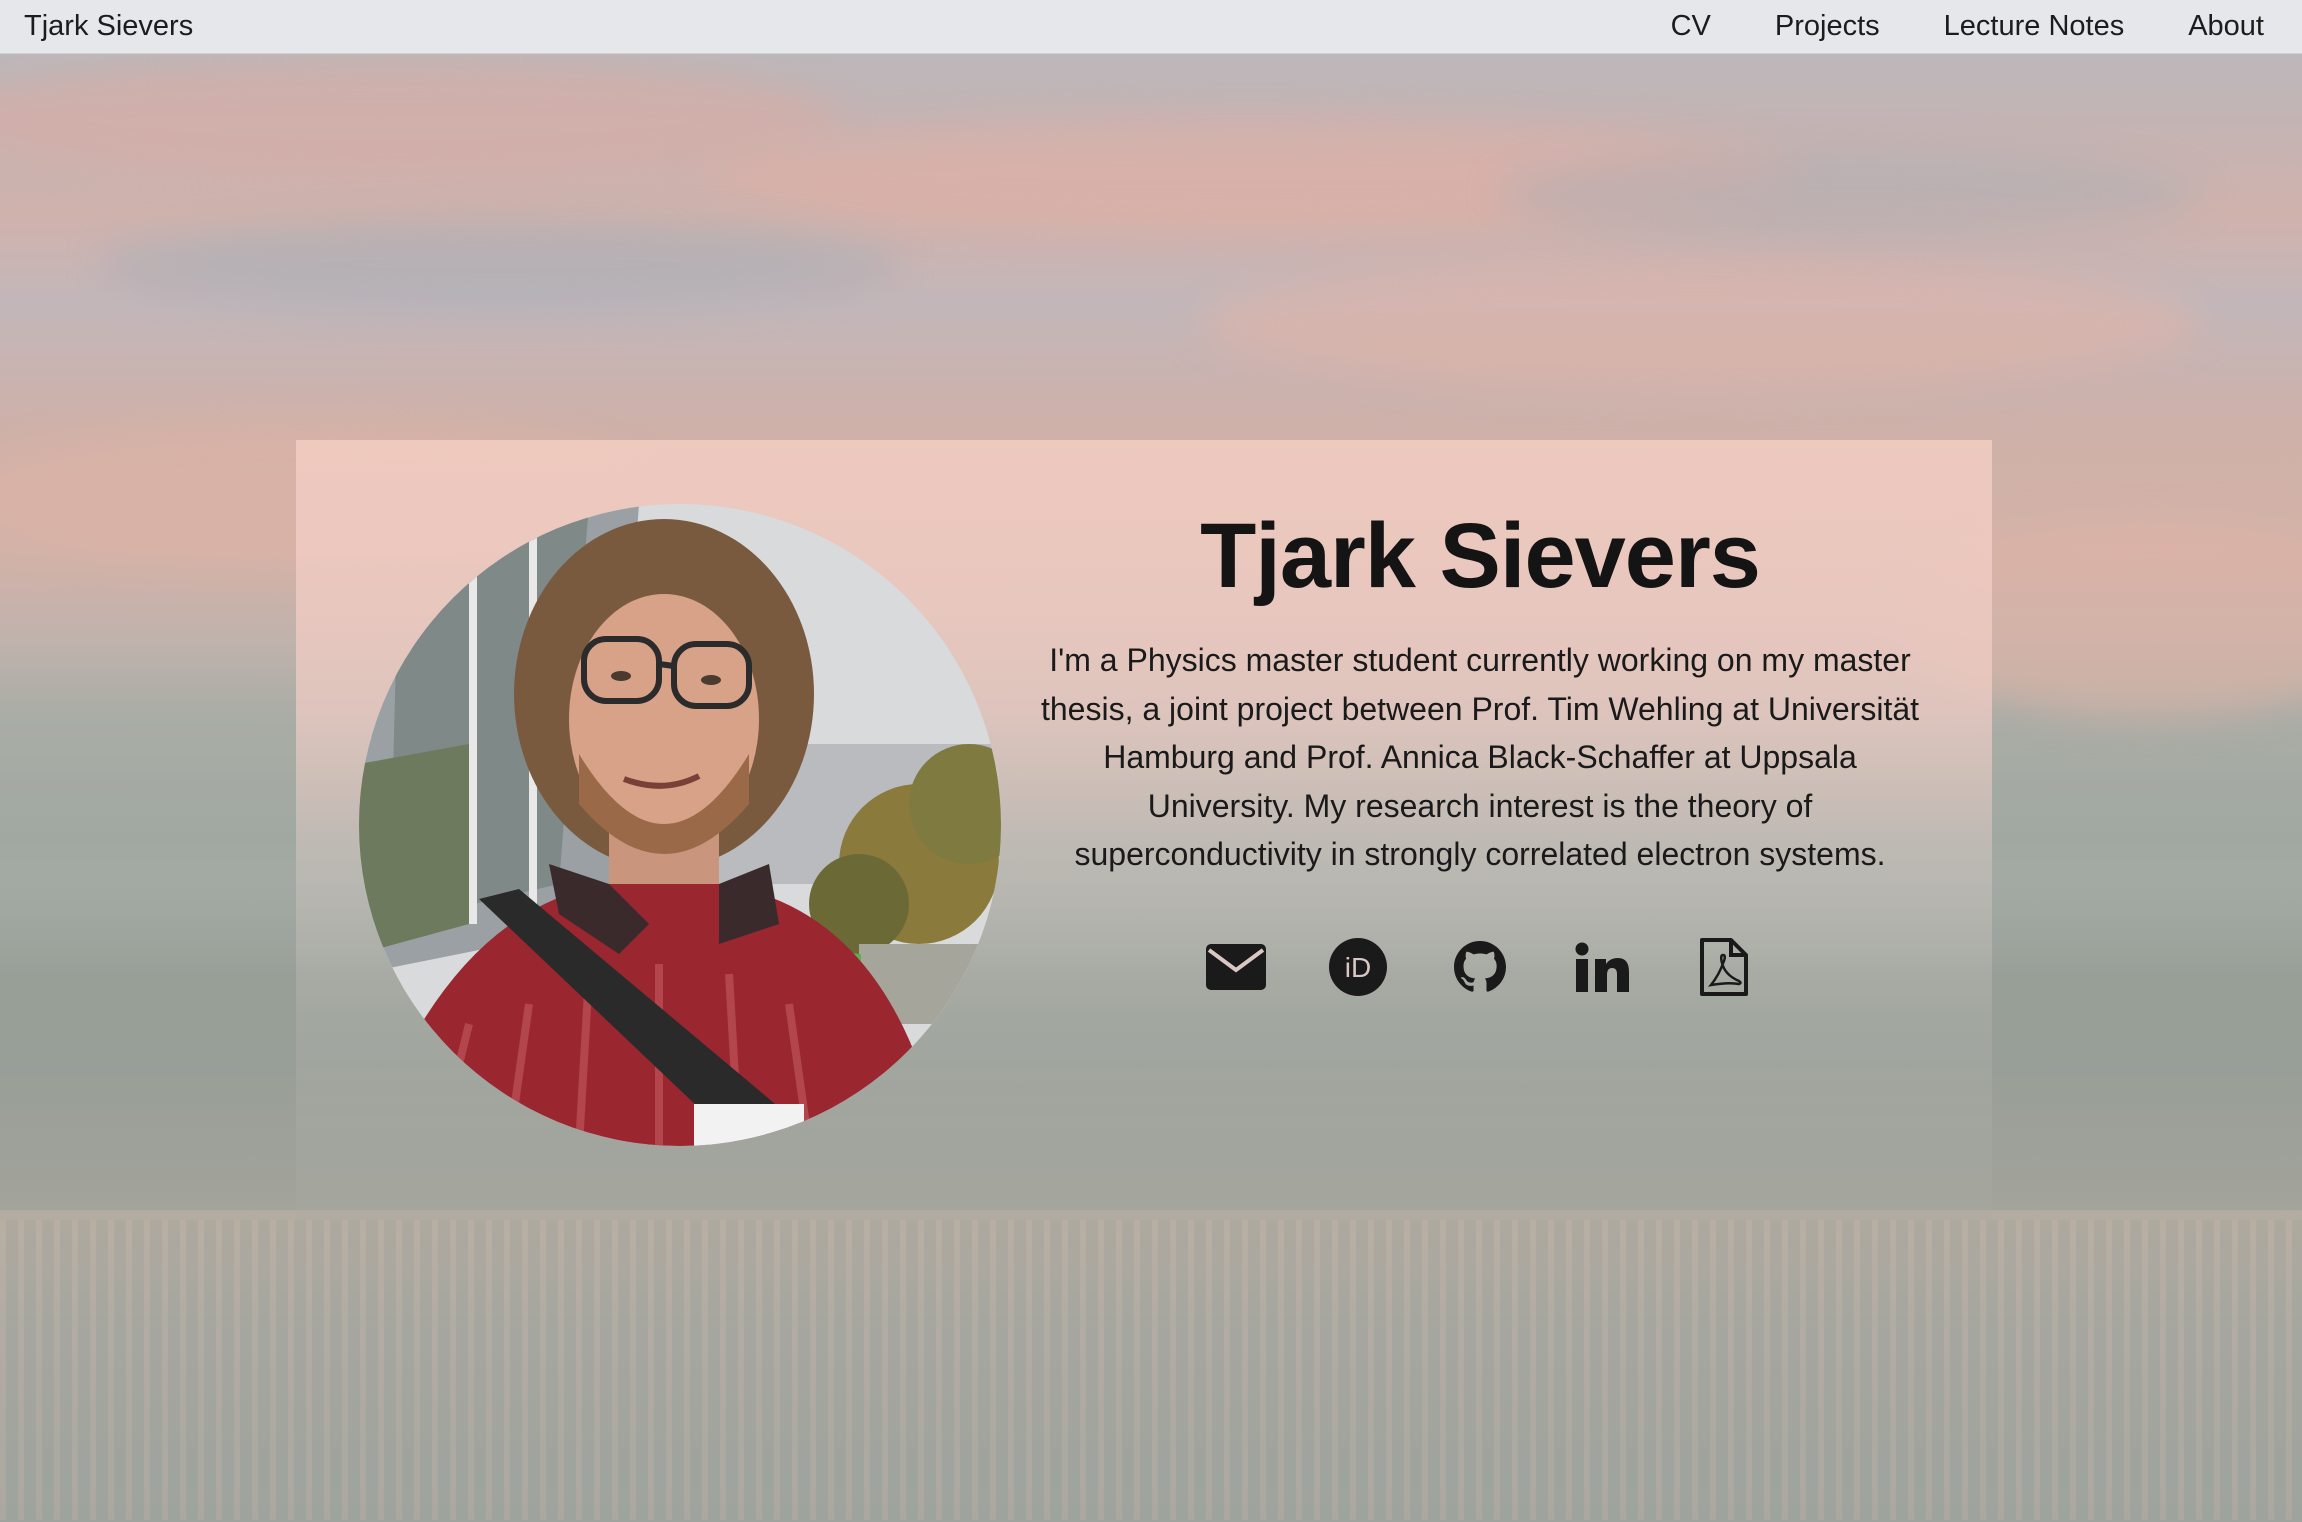 Image resolution: width=2302 pixels, height=1522 pixels. What do you see at coordinates (2226, 26) in the screenshot?
I see `nav-link-about: About` at bounding box center [2226, 26].